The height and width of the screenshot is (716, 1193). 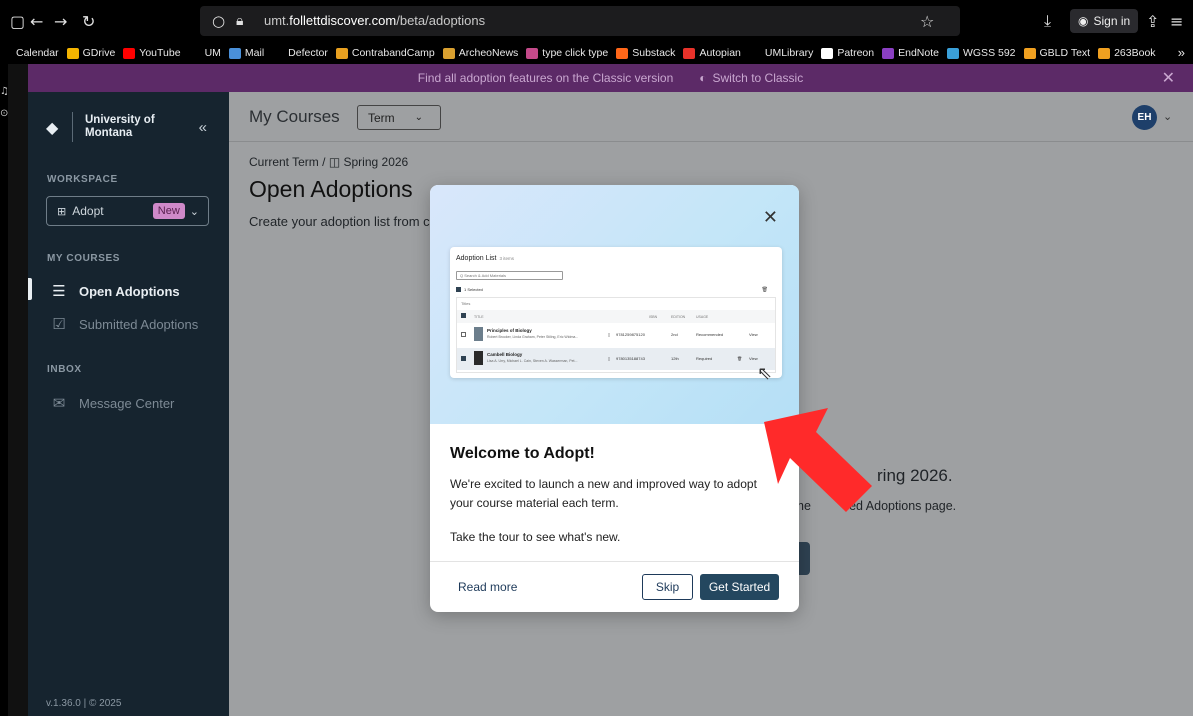 What do you see at coordinates (789, 53) in the screenshot?
I see `bookmark-label: UMLibrary` at bounding box center [789, 53].